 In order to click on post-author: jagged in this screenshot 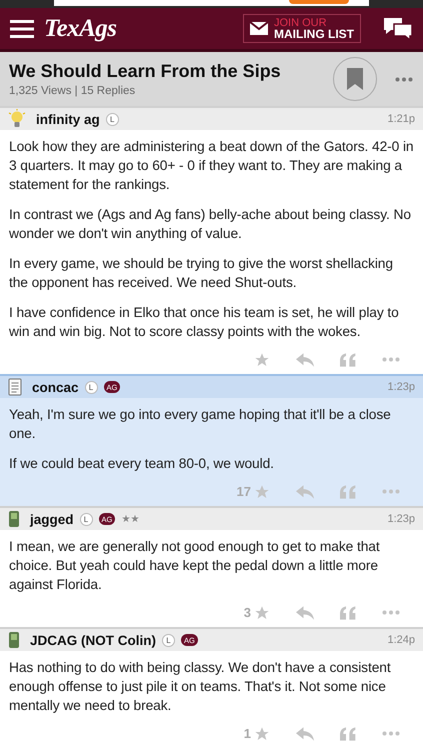, I will do `click(52, 519)`.